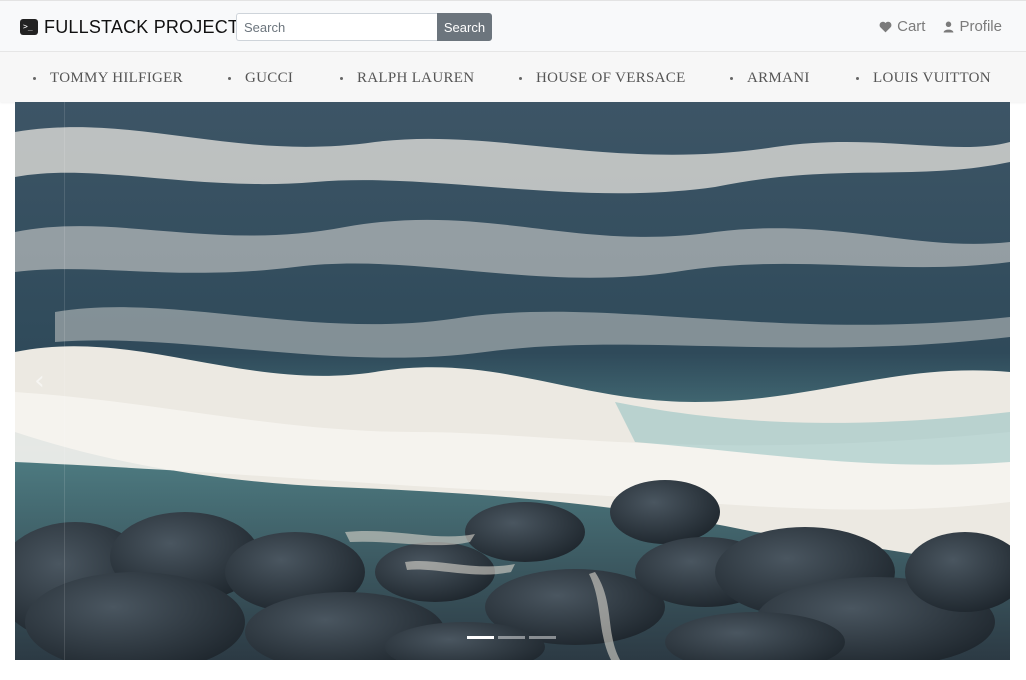 The height and width of the screenshot is (680, 1026). I want to click on brand-link-label: TOMMY HILFIGER, so click(116, 77).